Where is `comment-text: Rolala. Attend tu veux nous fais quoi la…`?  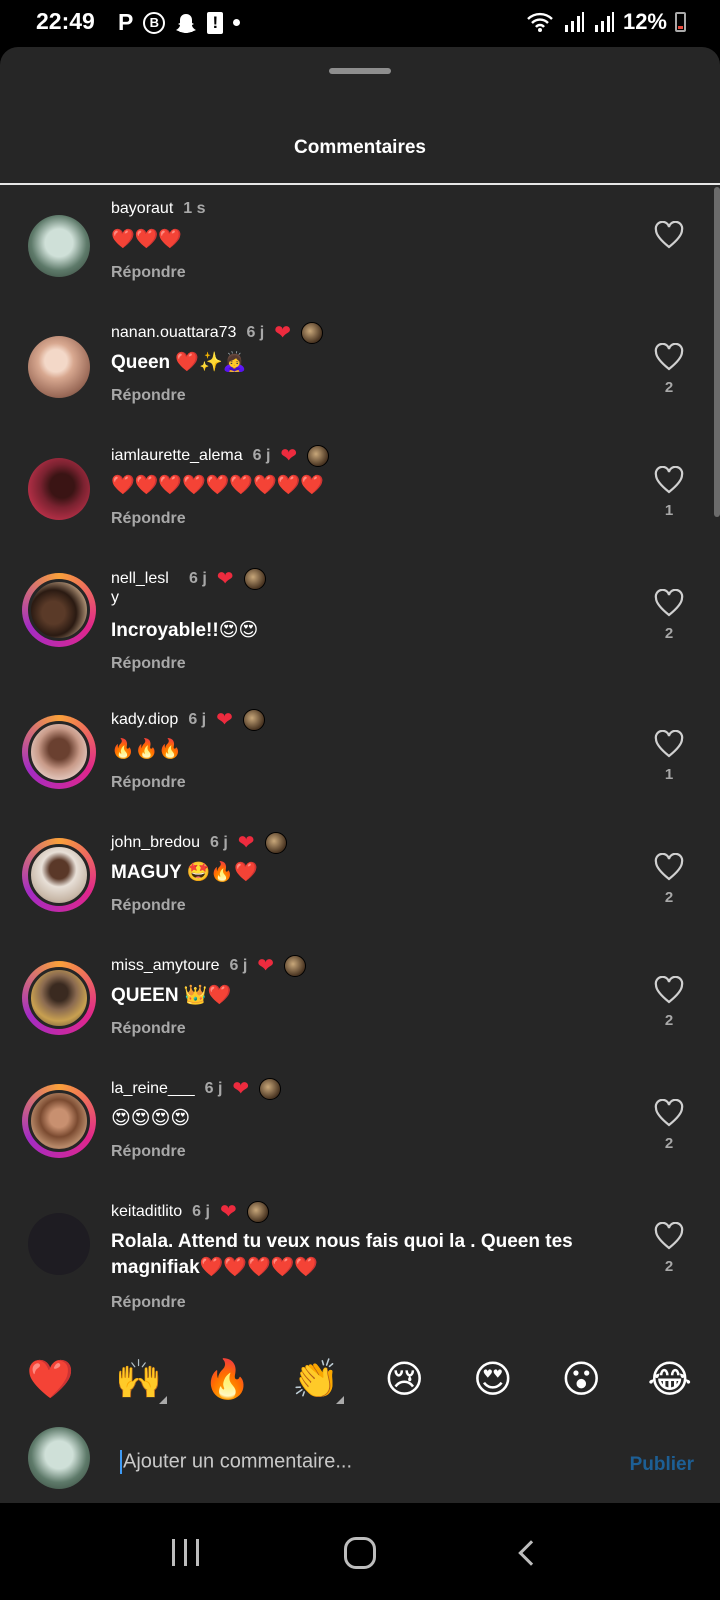 comment-text: Rolala. Attend tu veux nous fais quoi la… is located at coordinates (342, 1254).